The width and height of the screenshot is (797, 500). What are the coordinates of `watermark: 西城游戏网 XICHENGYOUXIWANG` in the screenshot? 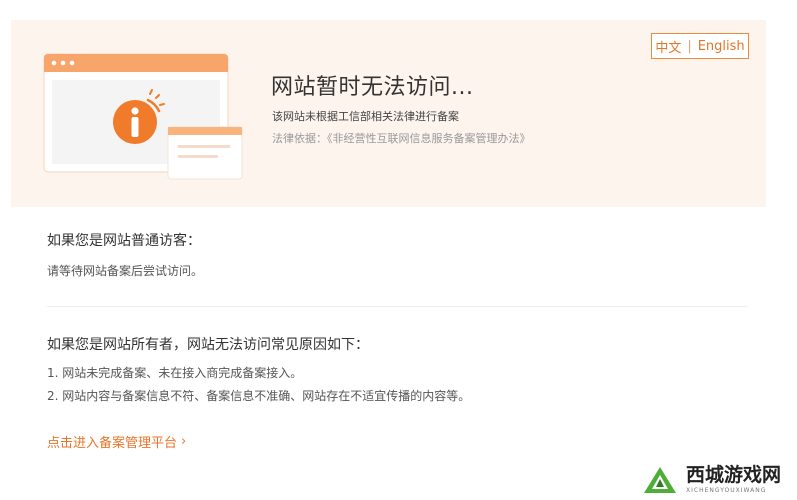 It's located at (717, 480).